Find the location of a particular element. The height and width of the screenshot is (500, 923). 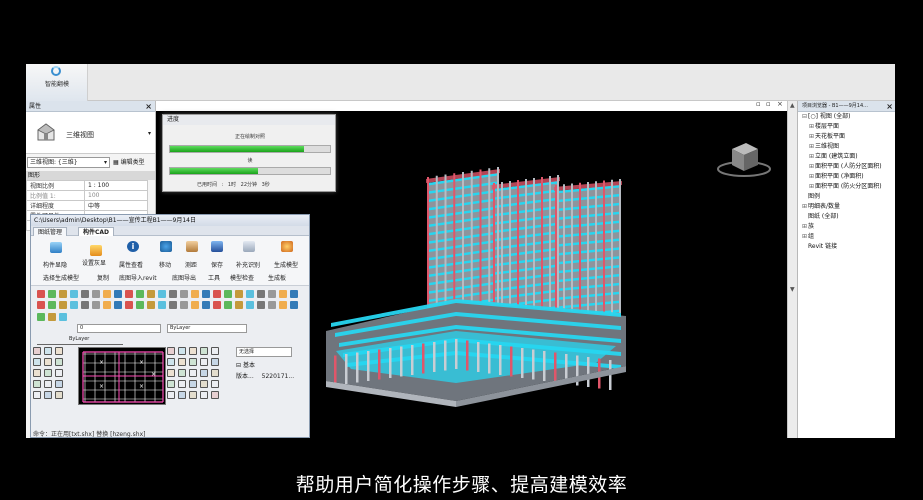

property-value: 中等 is located at coordinates (116, 205).